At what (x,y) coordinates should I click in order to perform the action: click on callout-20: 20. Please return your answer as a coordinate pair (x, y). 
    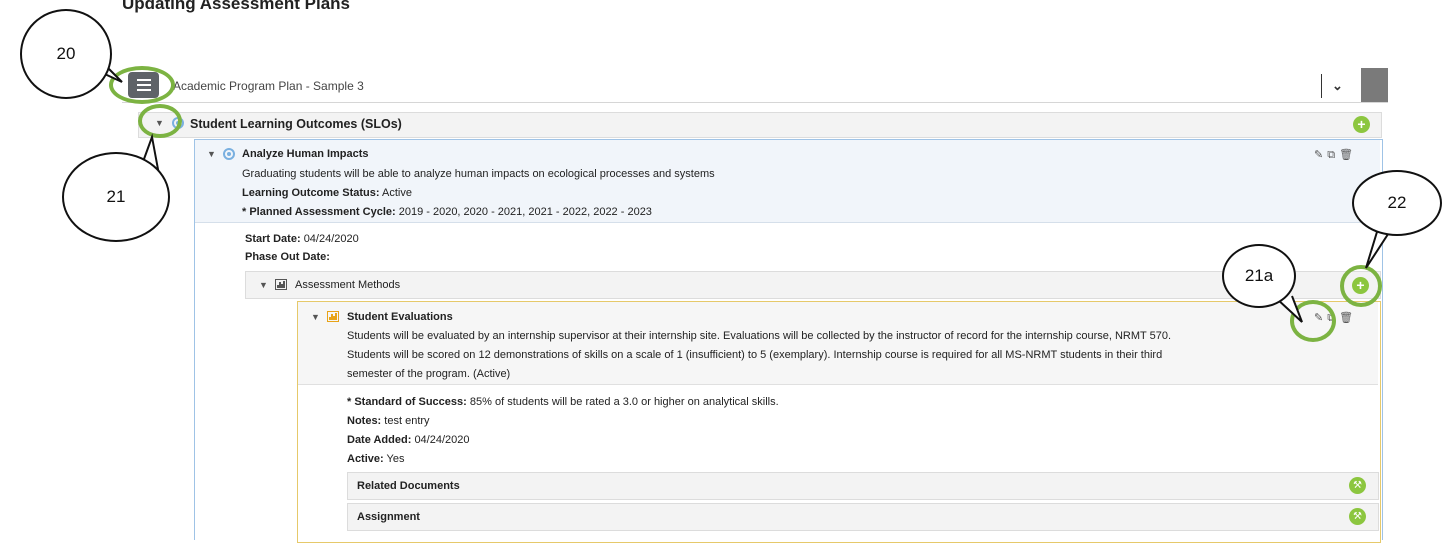
    Looking at the image, I should click on (66, 54).